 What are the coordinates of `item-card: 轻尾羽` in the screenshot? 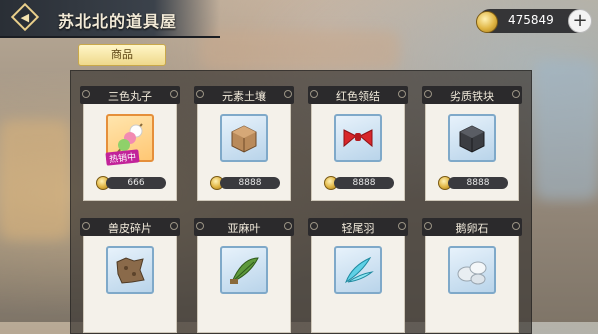 It's located at (358, 275).